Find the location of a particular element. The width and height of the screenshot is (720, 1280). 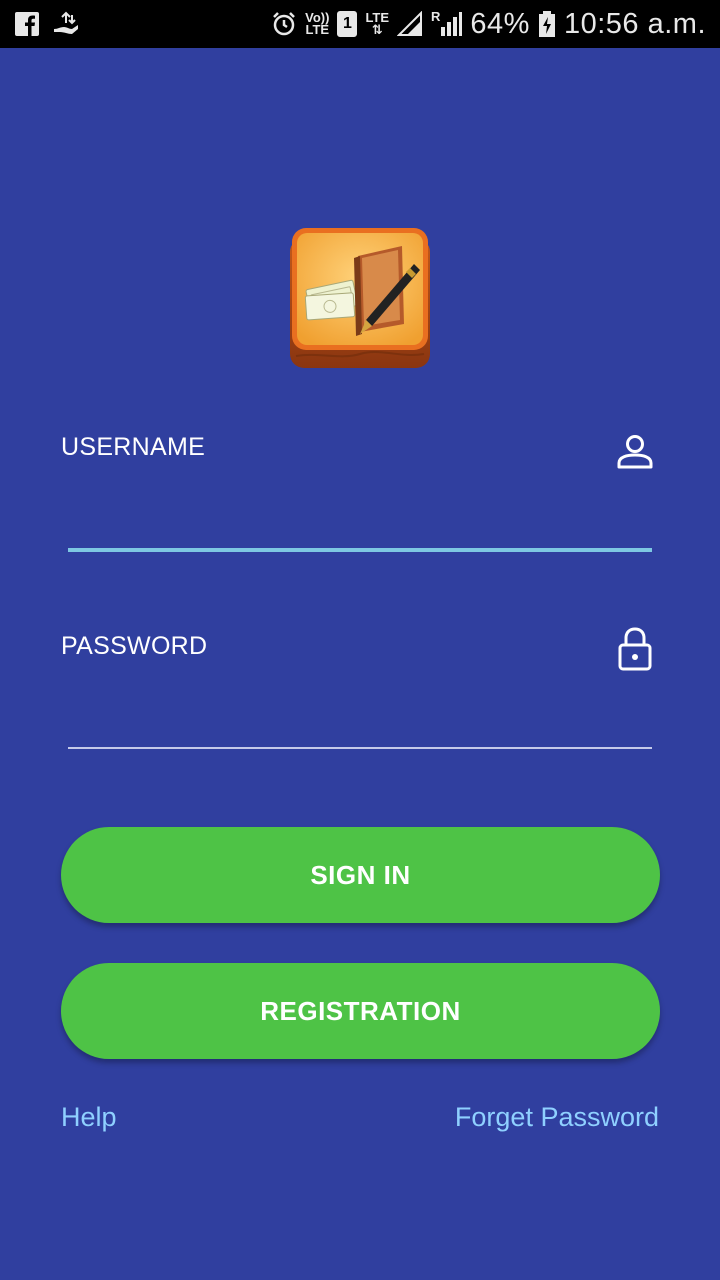

username-label: USERNAME is located at coordinates (133, 447).